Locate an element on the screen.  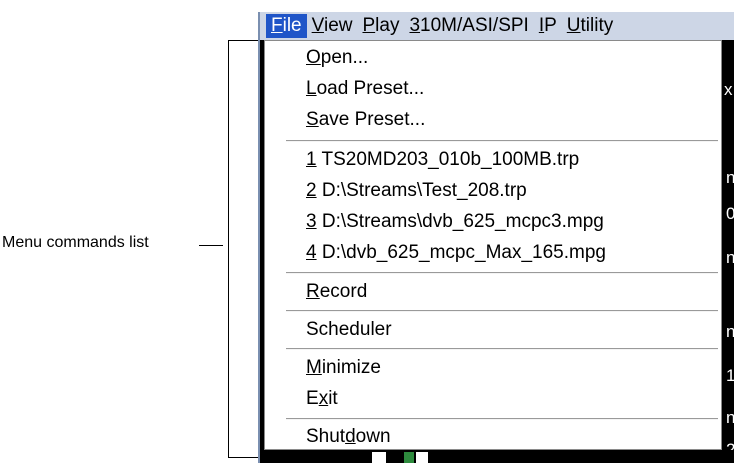
menu-label: iew is located at coordinates (338, 25).